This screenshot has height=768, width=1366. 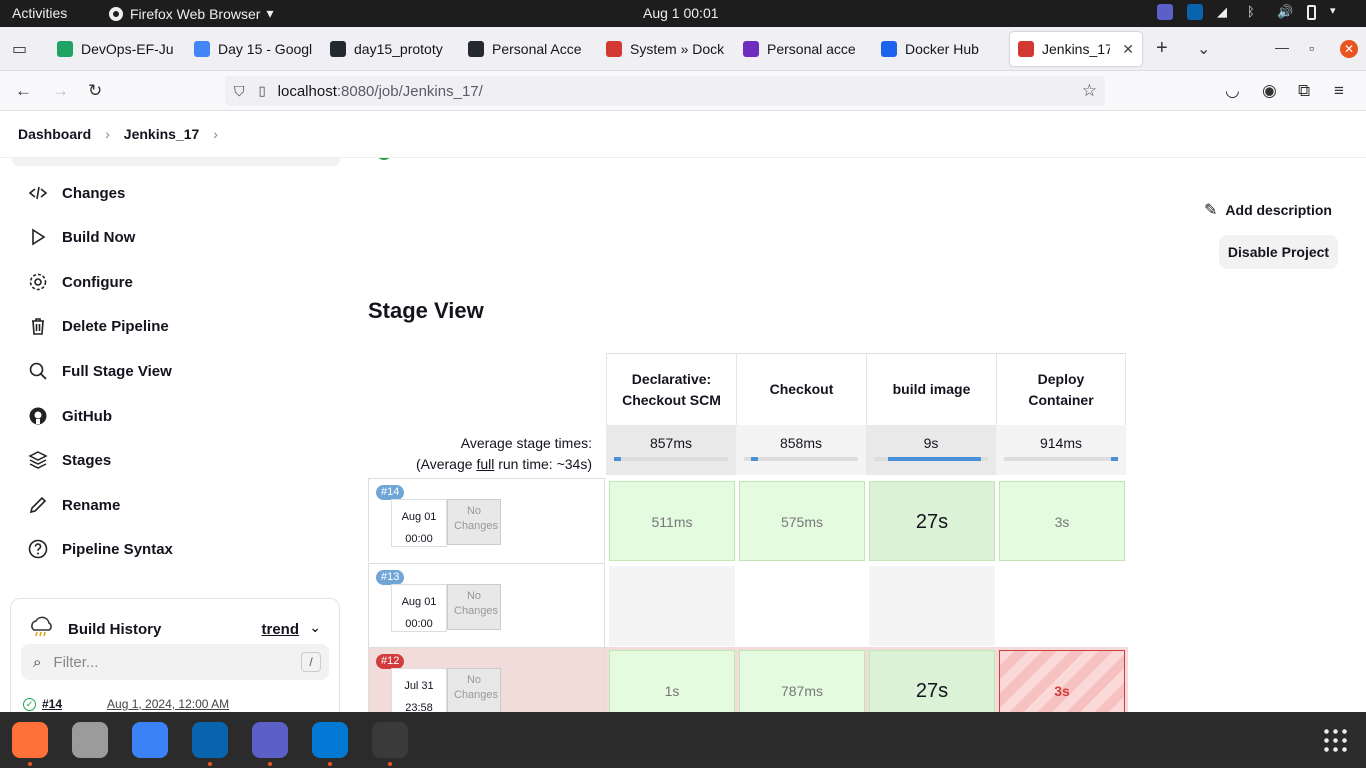 I want to click on stage-cell: 511ms, so click(x=672, y=521).